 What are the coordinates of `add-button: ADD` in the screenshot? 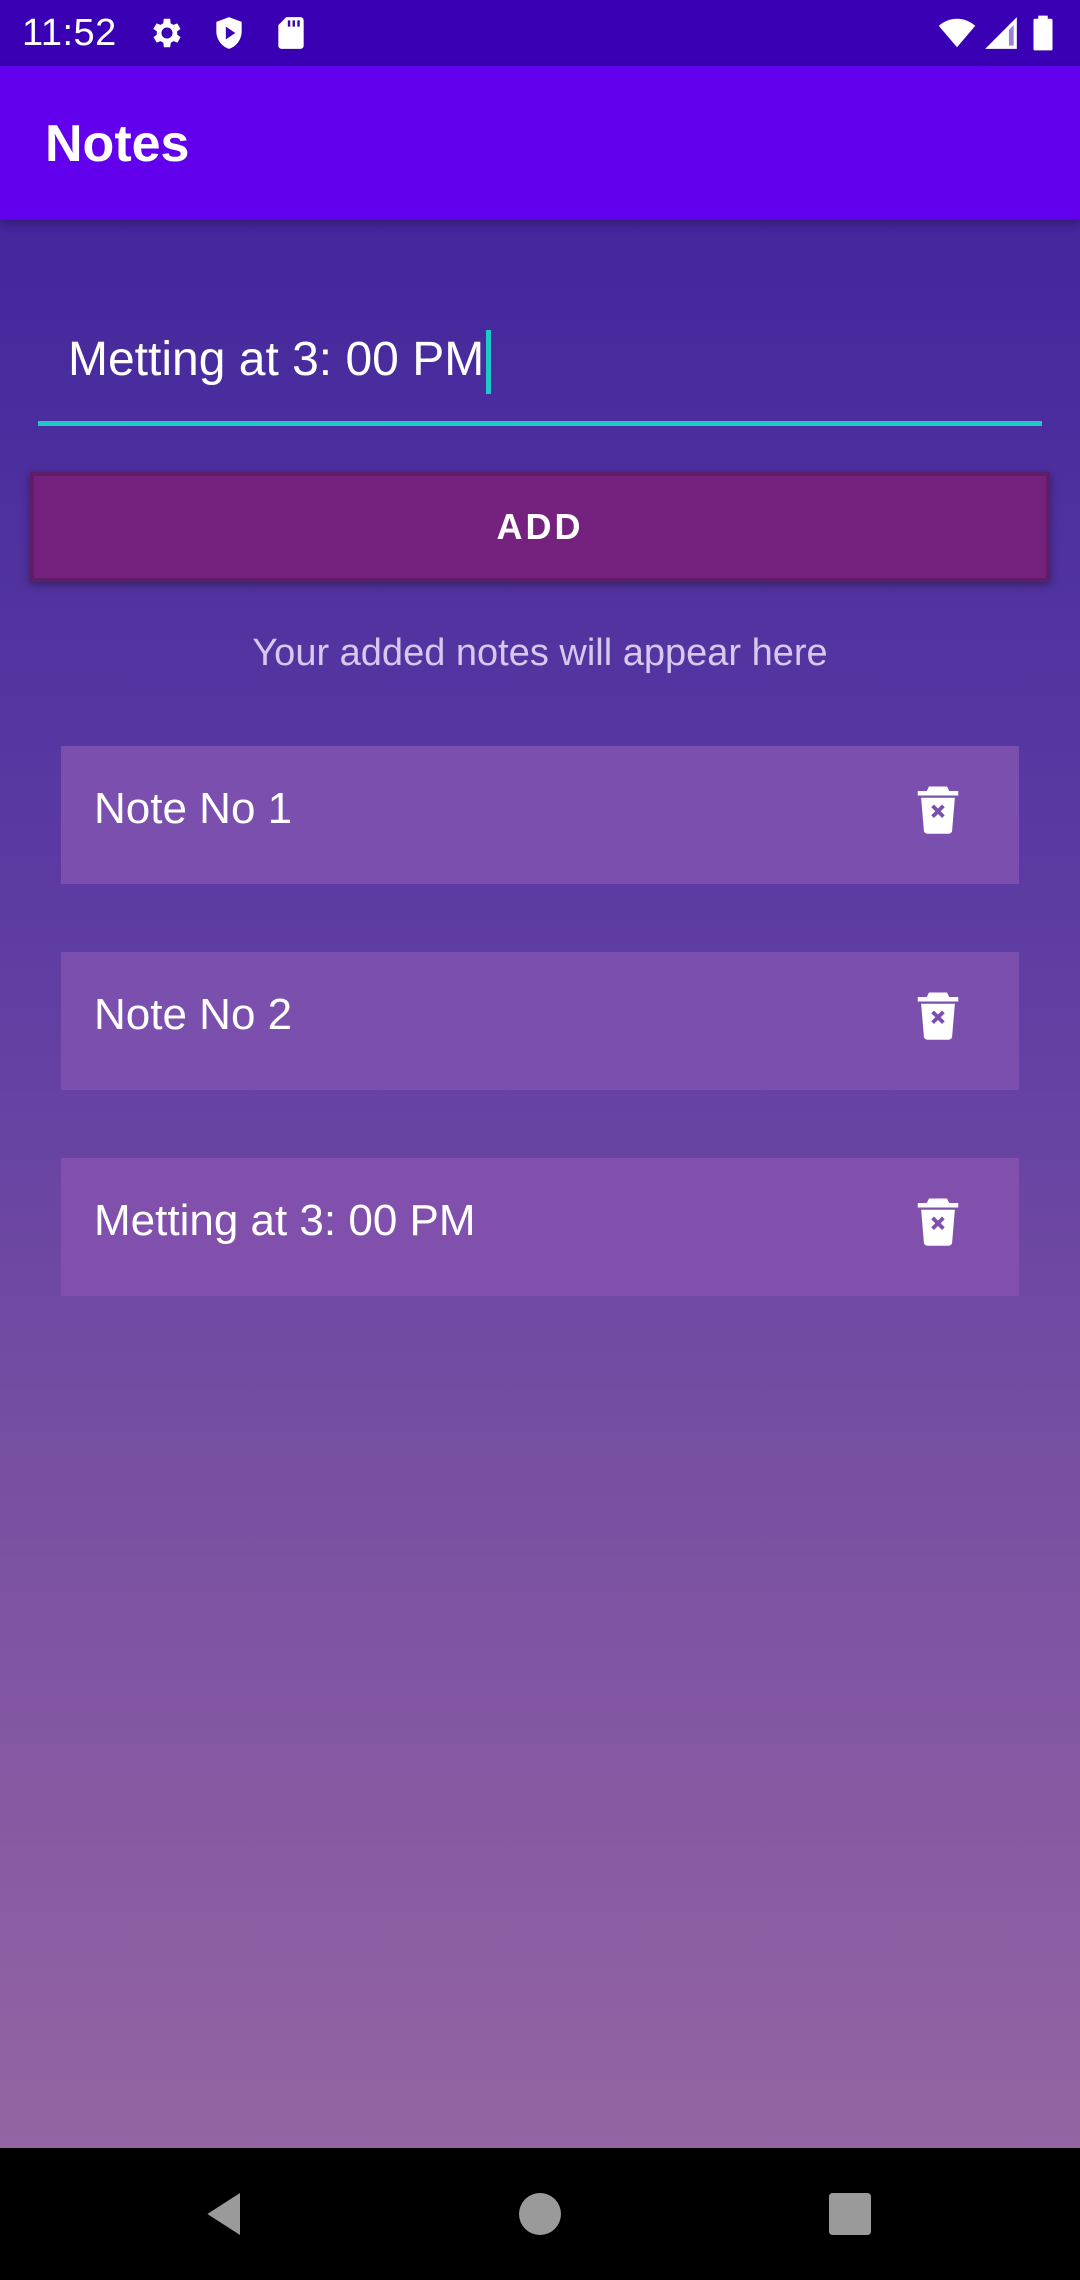 It's located at (540, 527).